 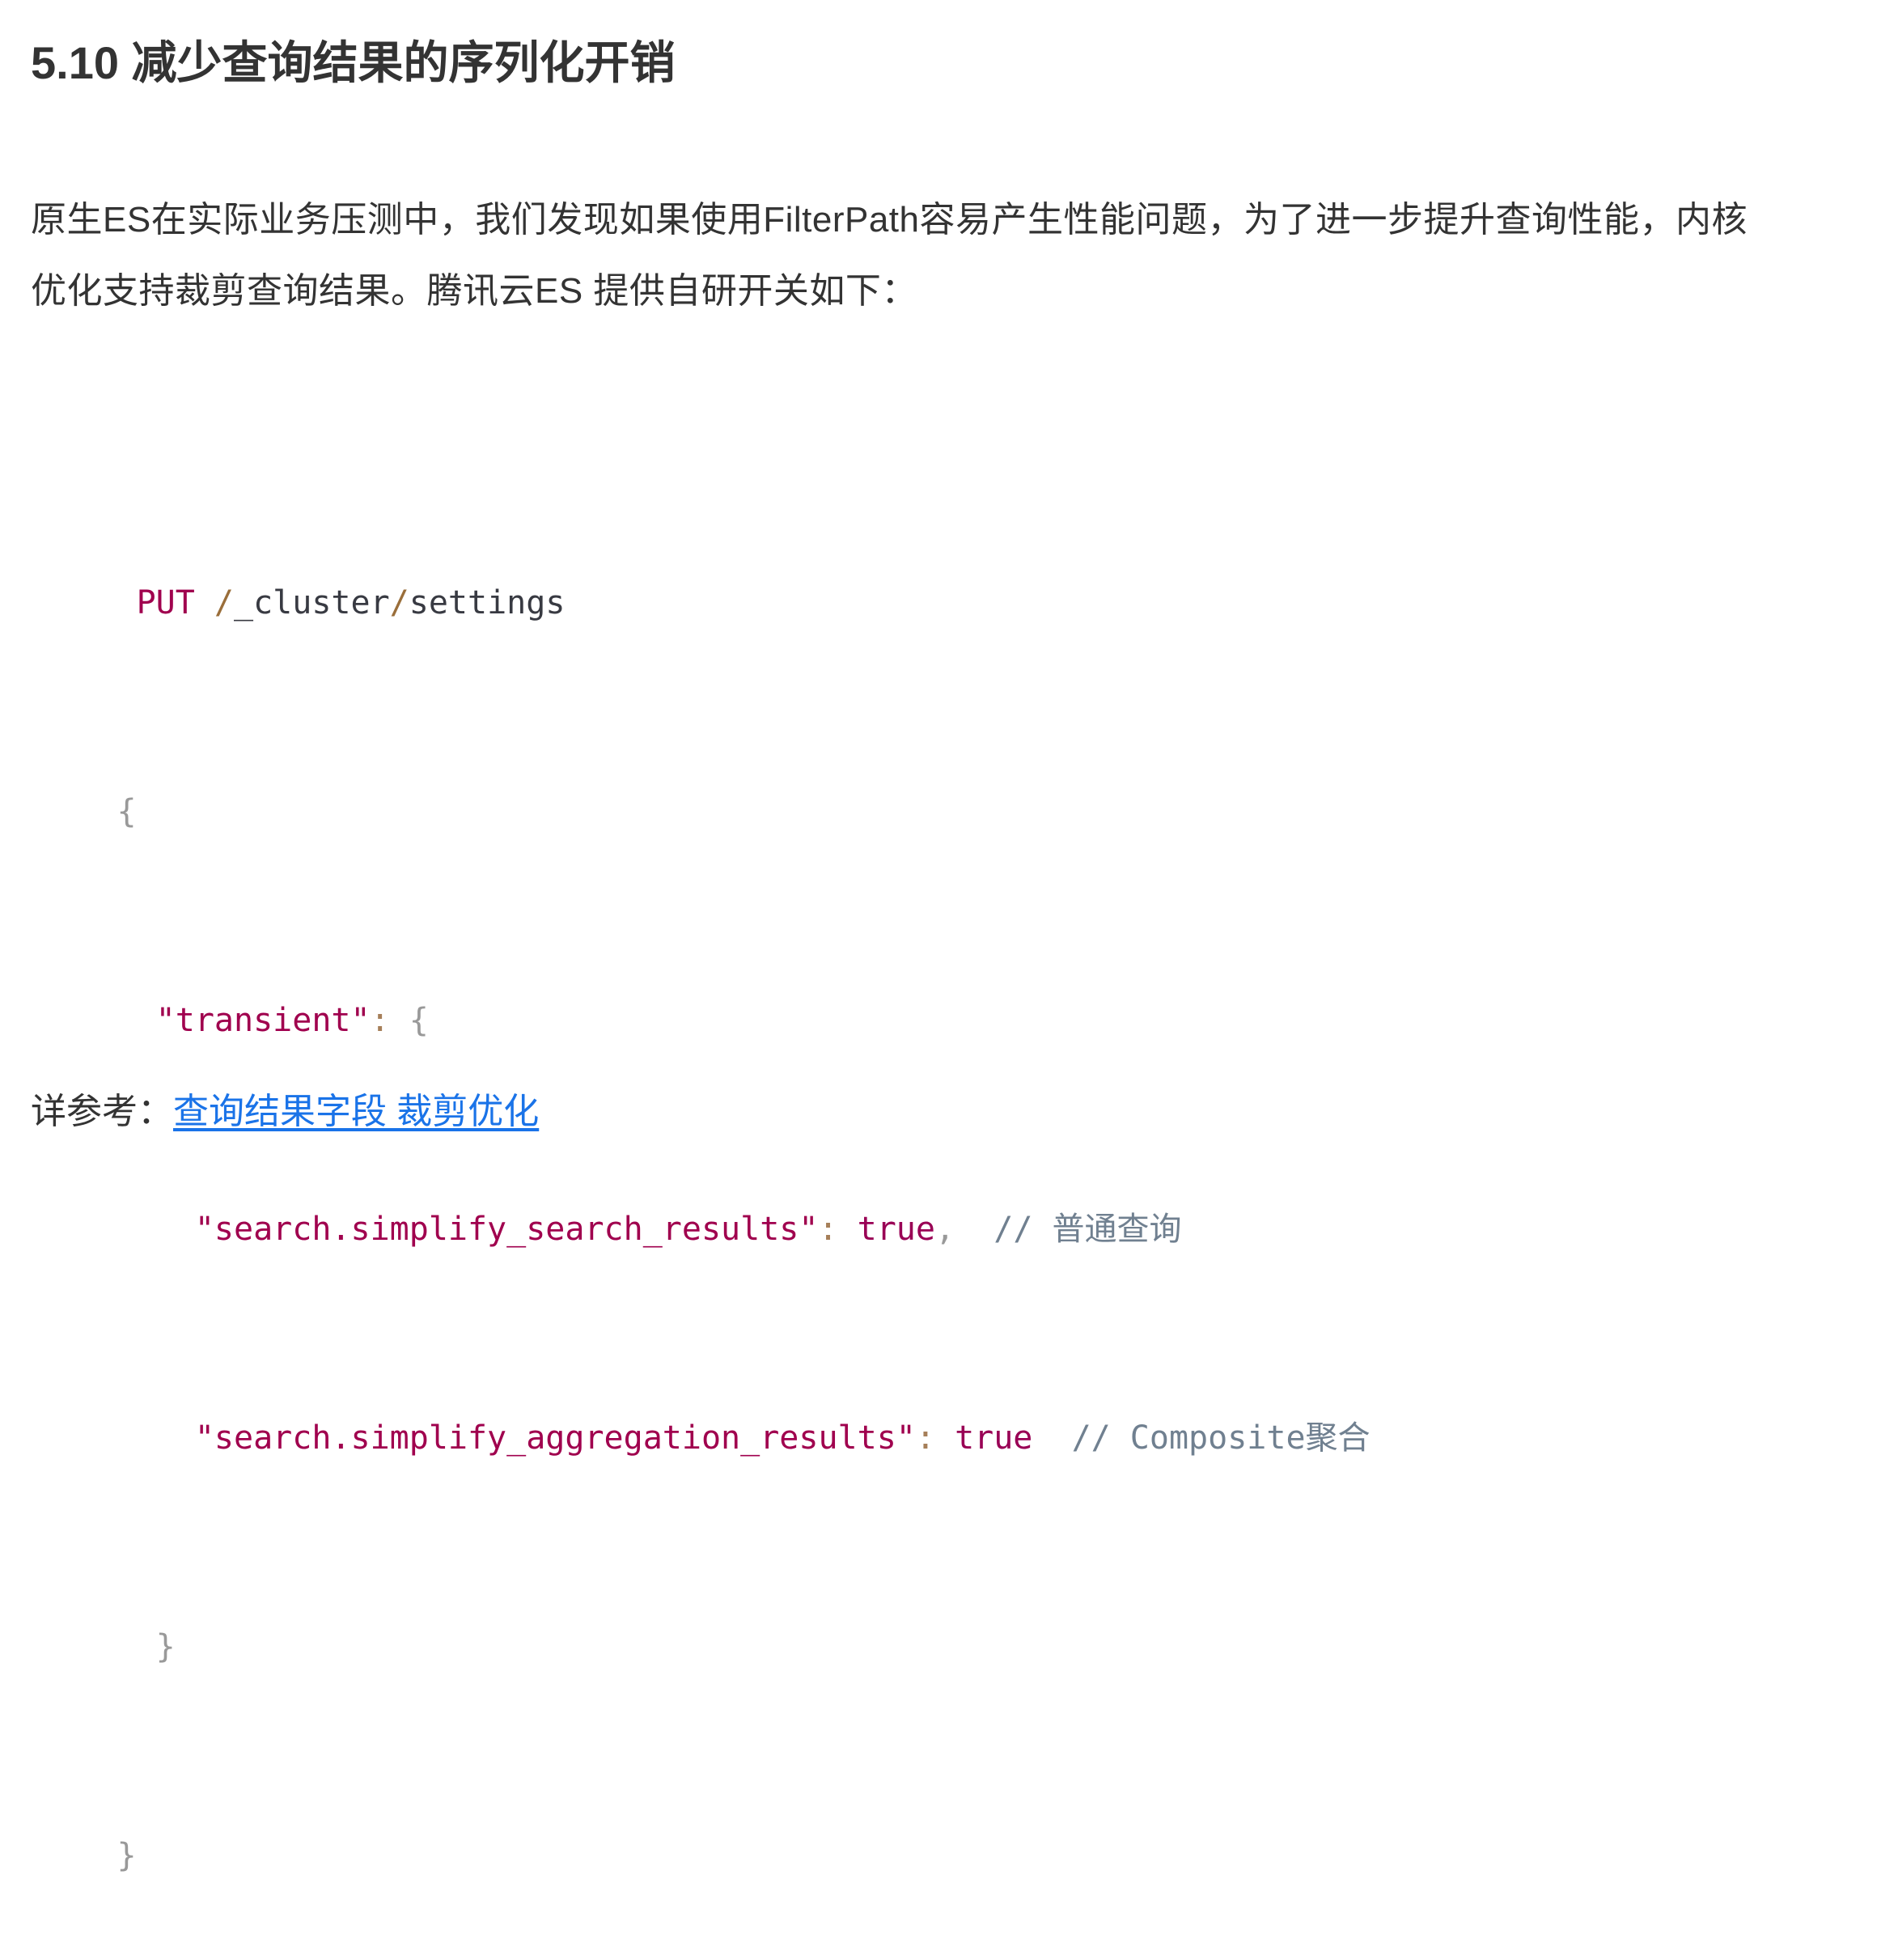 What do you see at coordinates (685, 811) in the screenshot?
I see `code-line-open-brace: {` at bounding box center [685, 811].